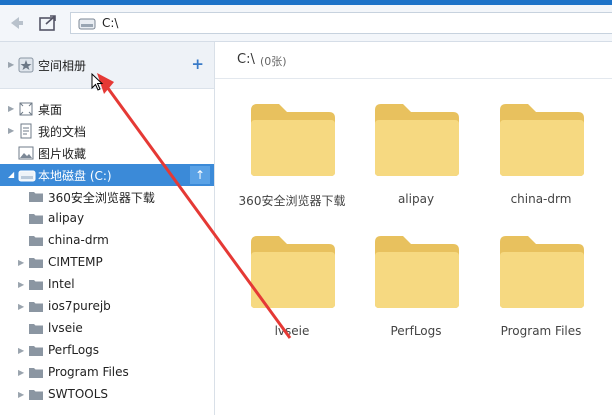 Image resolution: width=612 pixels, height=415 pixels. Describe the element at coordinates (416, 331) in the screenshot. I see `folder-label: PerfLogs` at that location.